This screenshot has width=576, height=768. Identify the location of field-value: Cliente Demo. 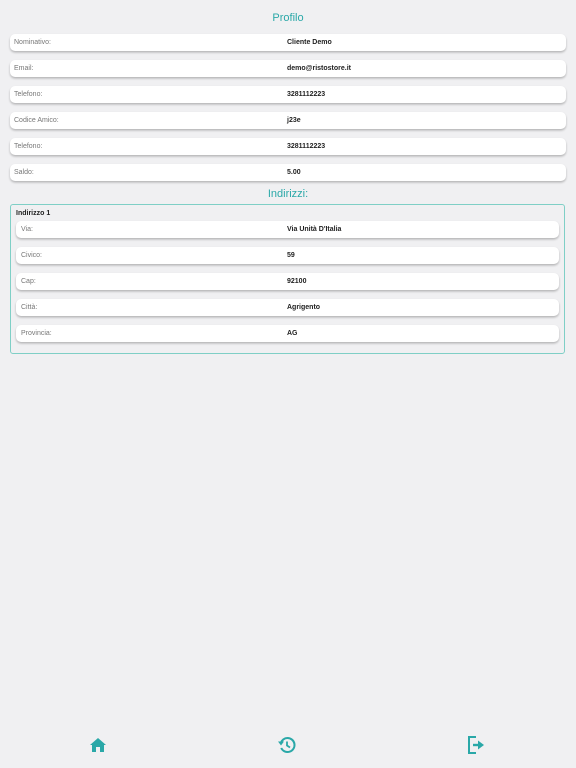
(309, 42).